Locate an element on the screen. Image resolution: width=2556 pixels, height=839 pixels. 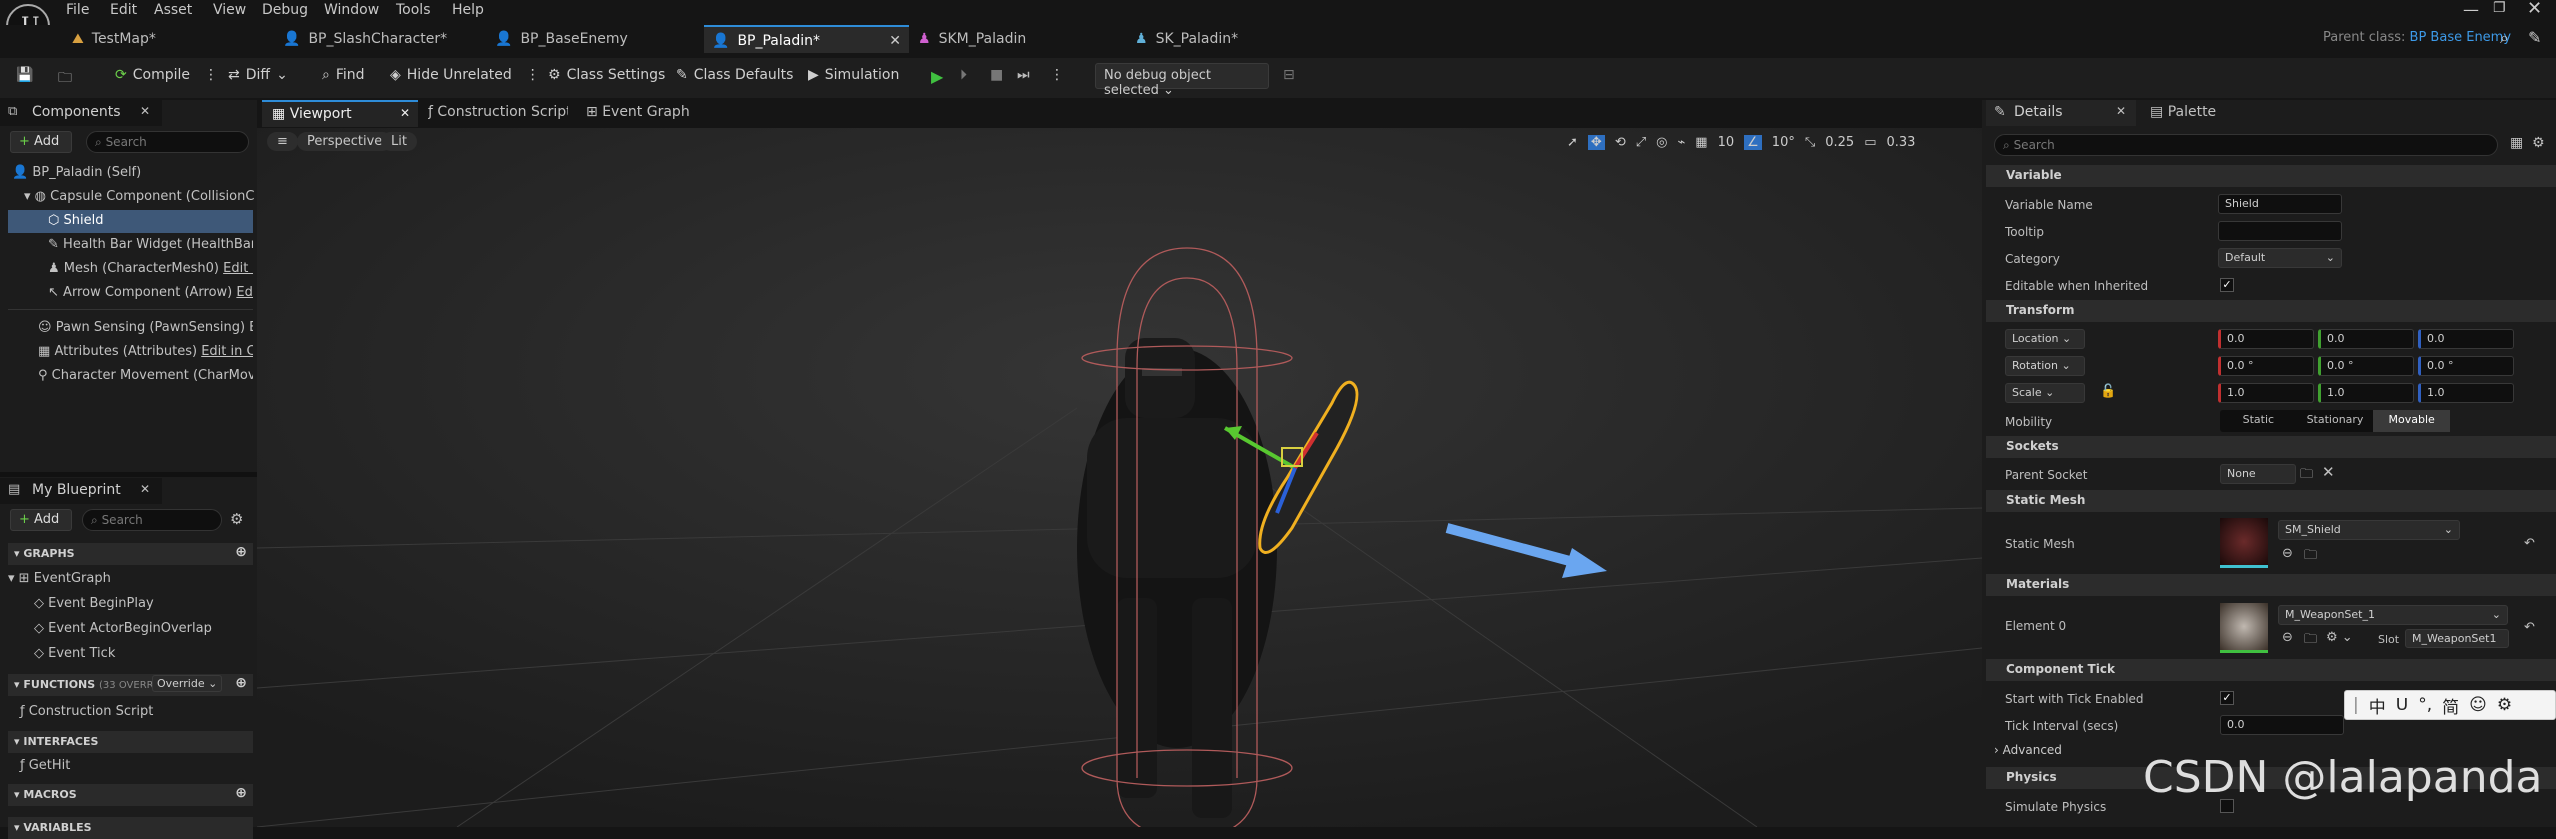
menu-view: View is located at coordinates (229, 10).